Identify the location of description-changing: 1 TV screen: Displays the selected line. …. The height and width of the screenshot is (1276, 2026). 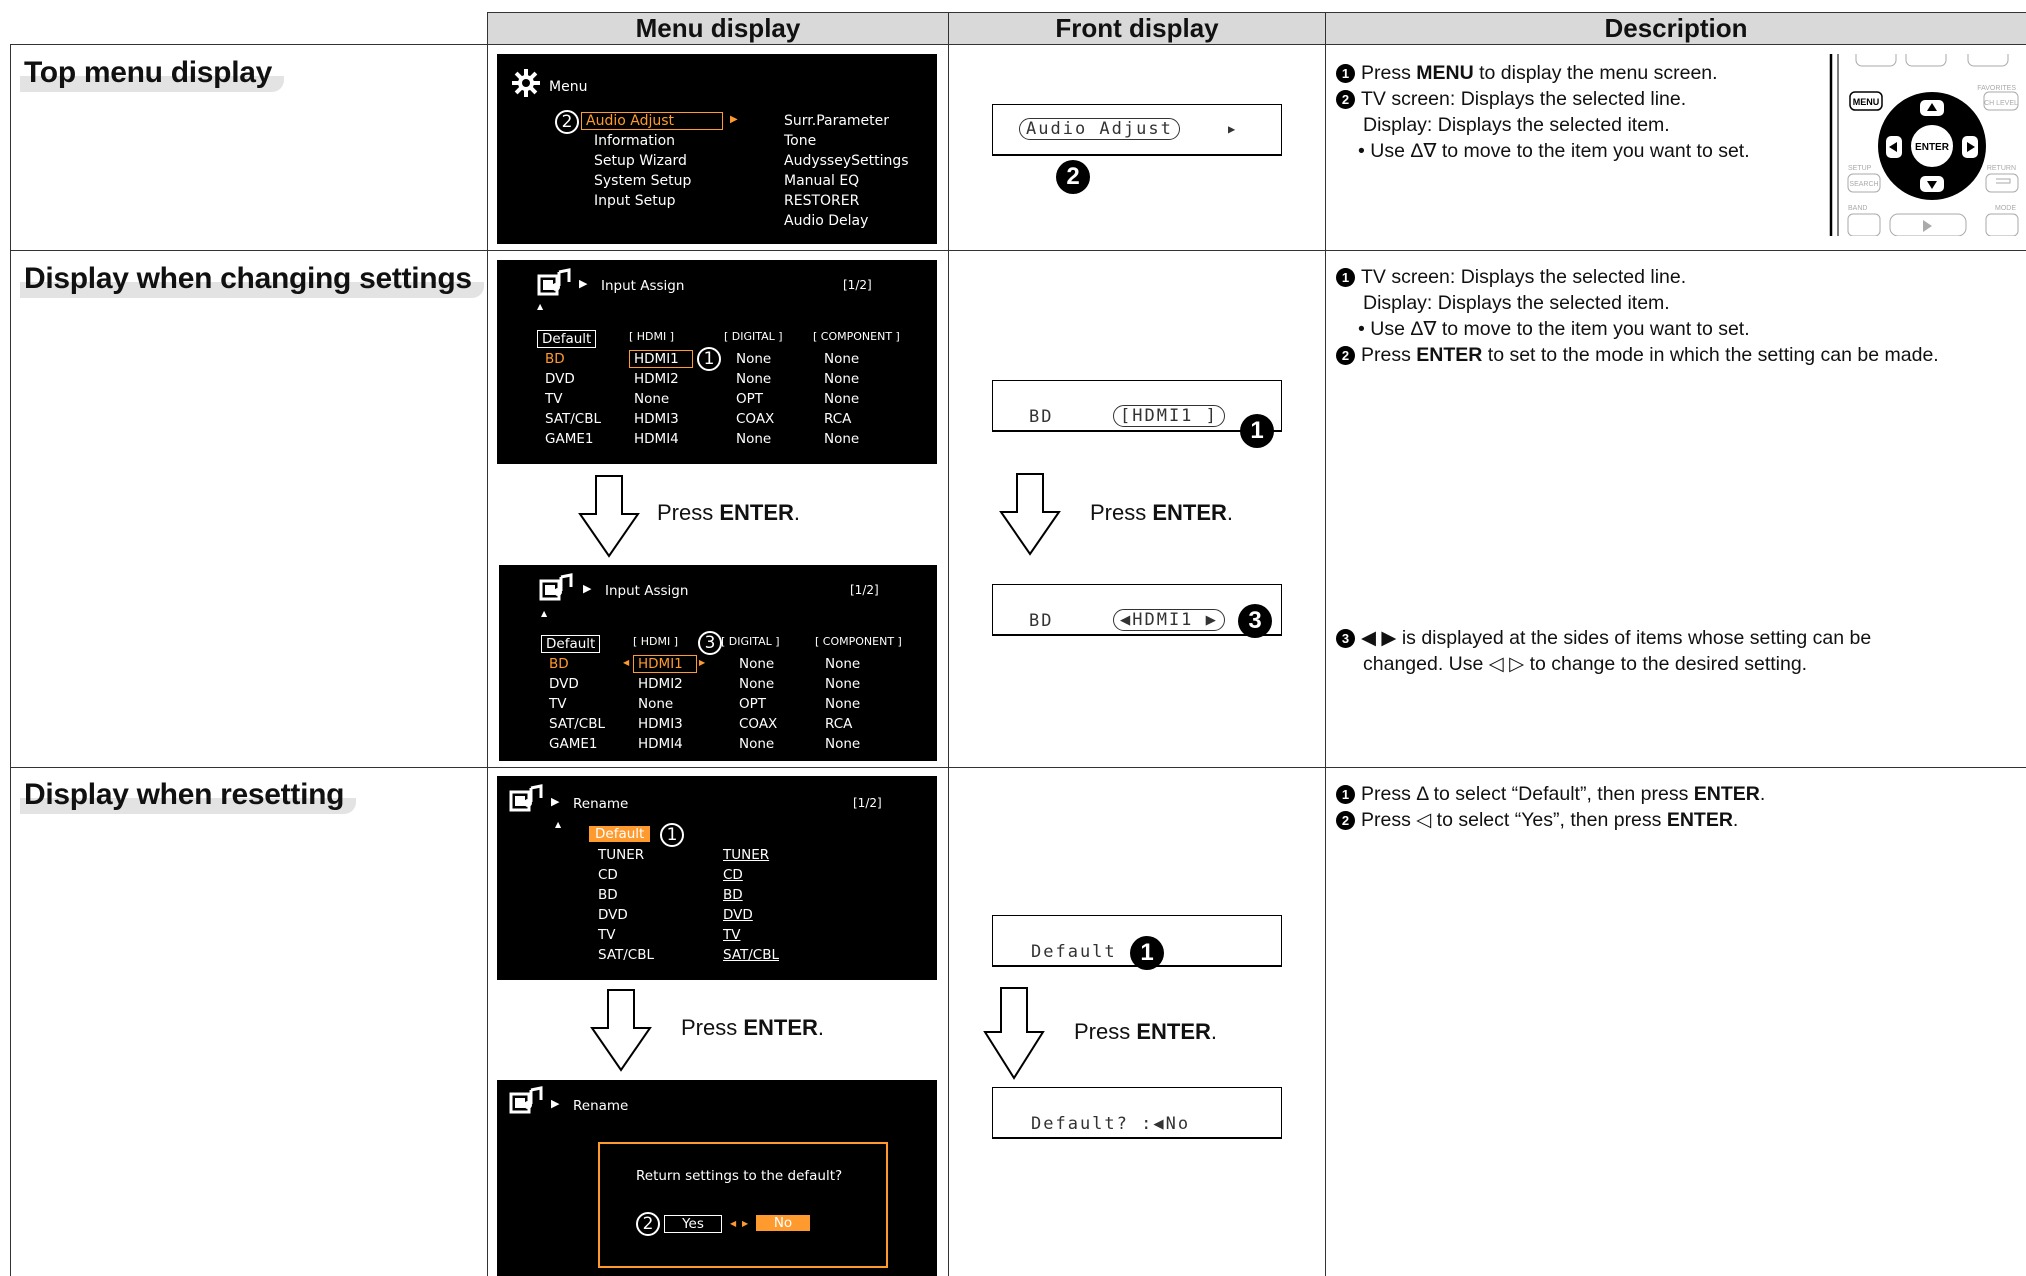
(1637, 316).